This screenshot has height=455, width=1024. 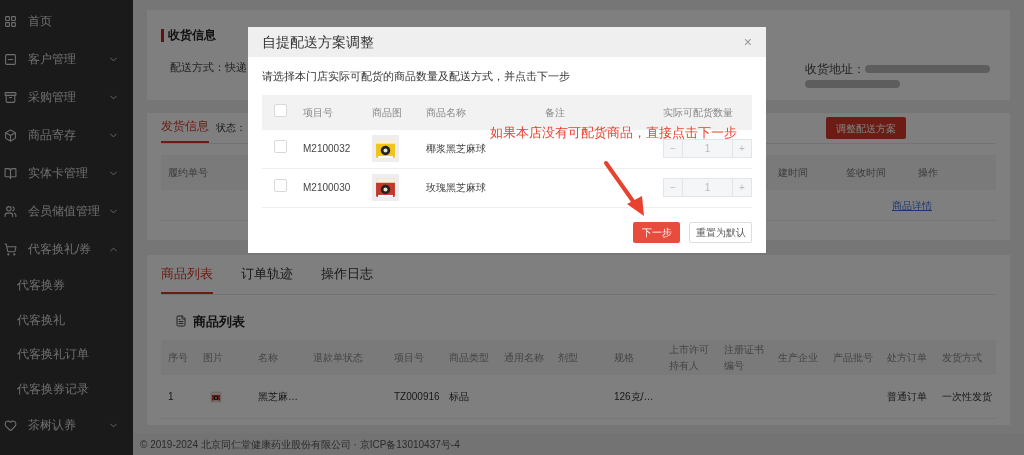 I want to click on dialog-instruction: 请选择本门店实际可配货的商品数量及配送方式，并点击下一步, so click(x=416, y=76).